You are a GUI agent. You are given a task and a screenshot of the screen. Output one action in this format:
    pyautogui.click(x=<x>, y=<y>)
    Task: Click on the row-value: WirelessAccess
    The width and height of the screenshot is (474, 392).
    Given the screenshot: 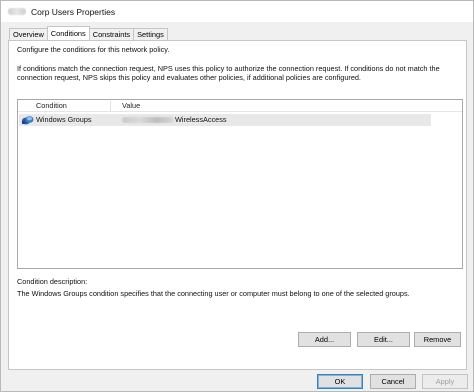 What is the action you would take?
    pyautogui.click(x=201, y=119)
    